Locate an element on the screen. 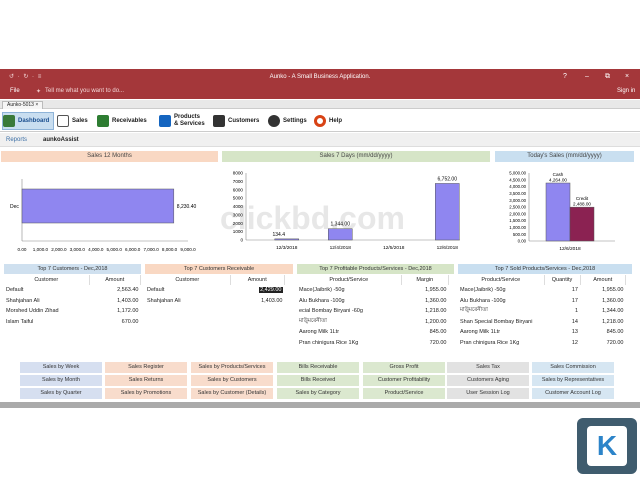 The width and height of the screenshot is (640, 480). report-button-user-session-log: User Session Log is located at coordinates (488, 393).